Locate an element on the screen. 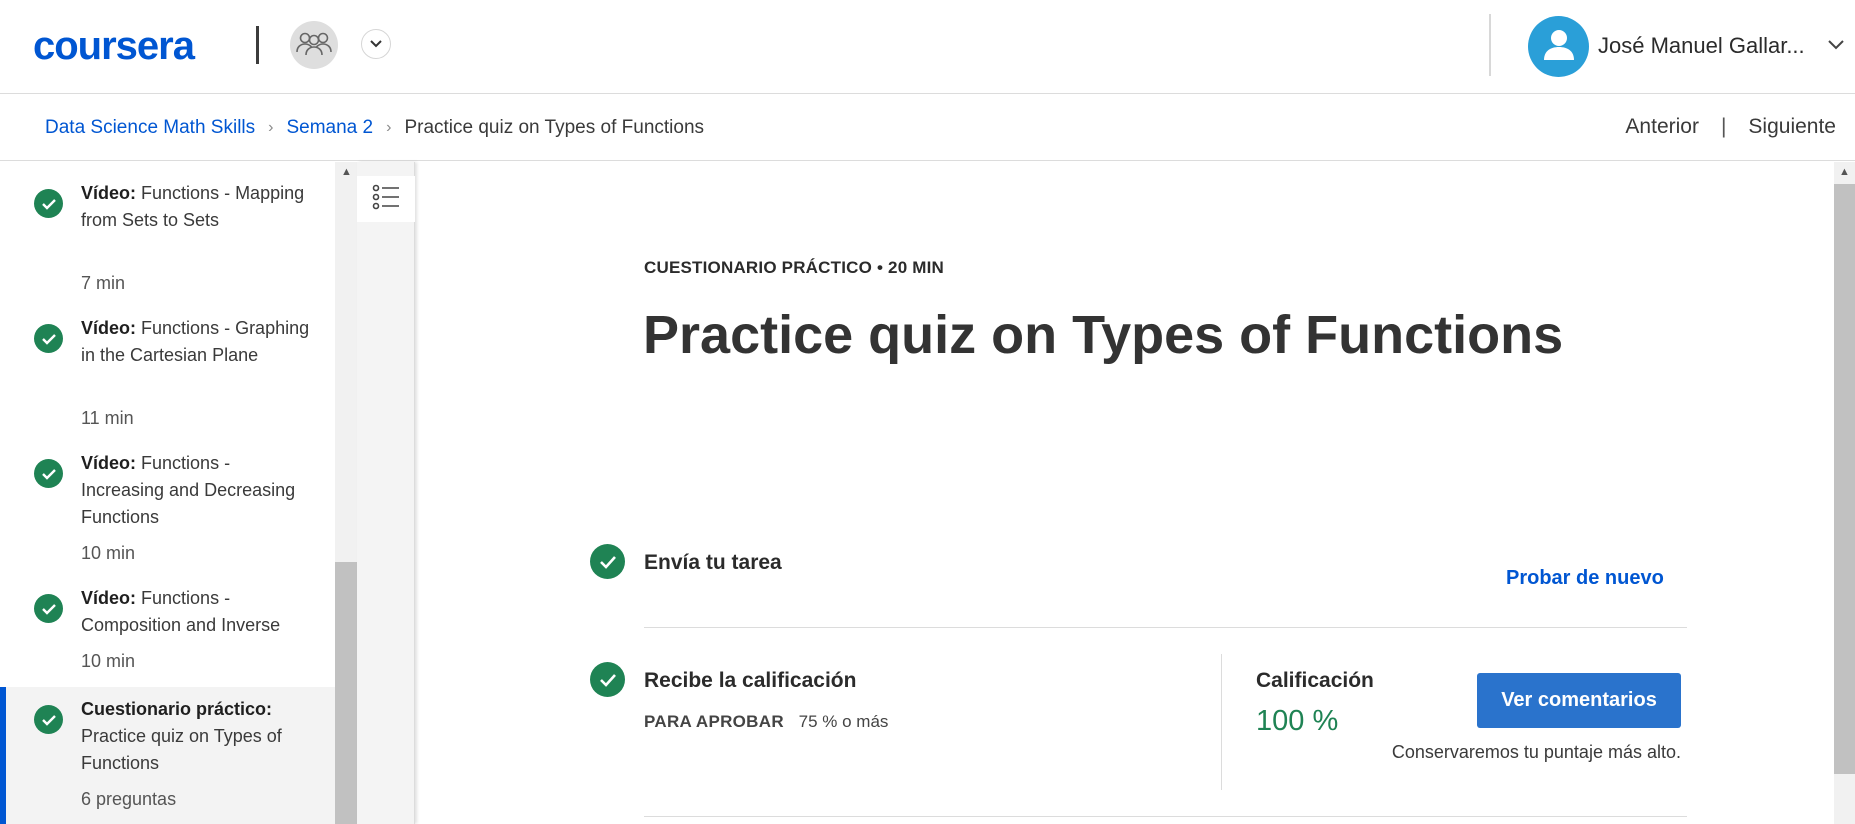 This screenshot has width=1855, height=824. avatar is located at coordinates (1558, 46).